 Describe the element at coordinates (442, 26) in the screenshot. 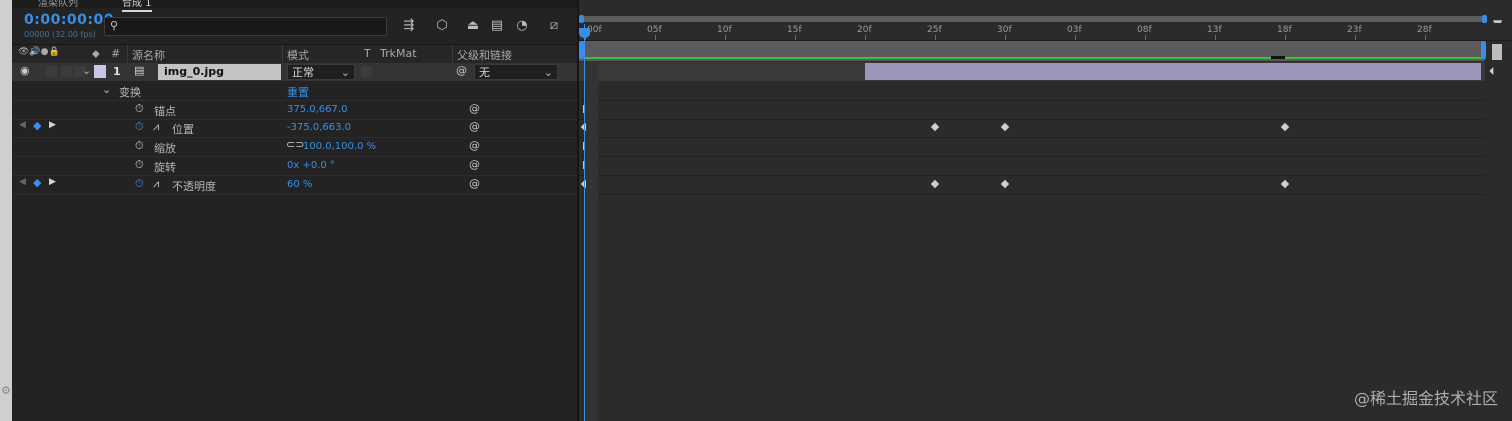

I see `draft-3d-icon: ⬡` at that location.